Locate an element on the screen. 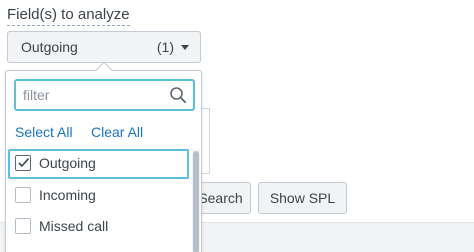  option-missed-call: Missed call is located at coordinates (98, 227).